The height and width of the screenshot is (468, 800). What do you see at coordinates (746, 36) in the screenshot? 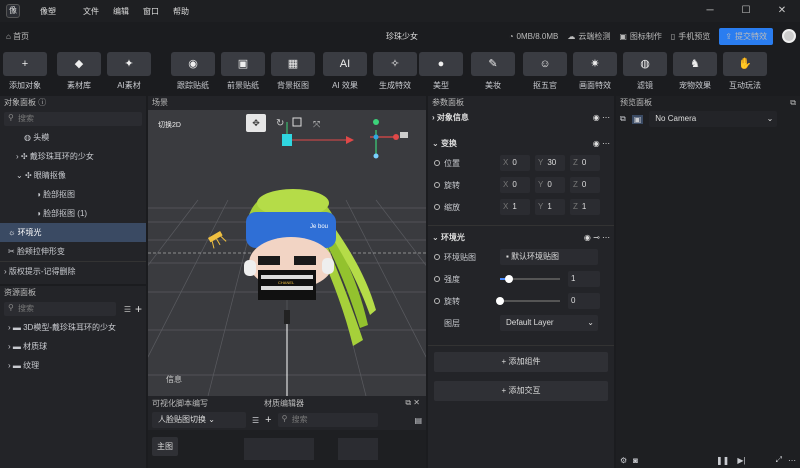
I see `submit-button: ⇪ 提交特效` at bounding box center [746, 36].